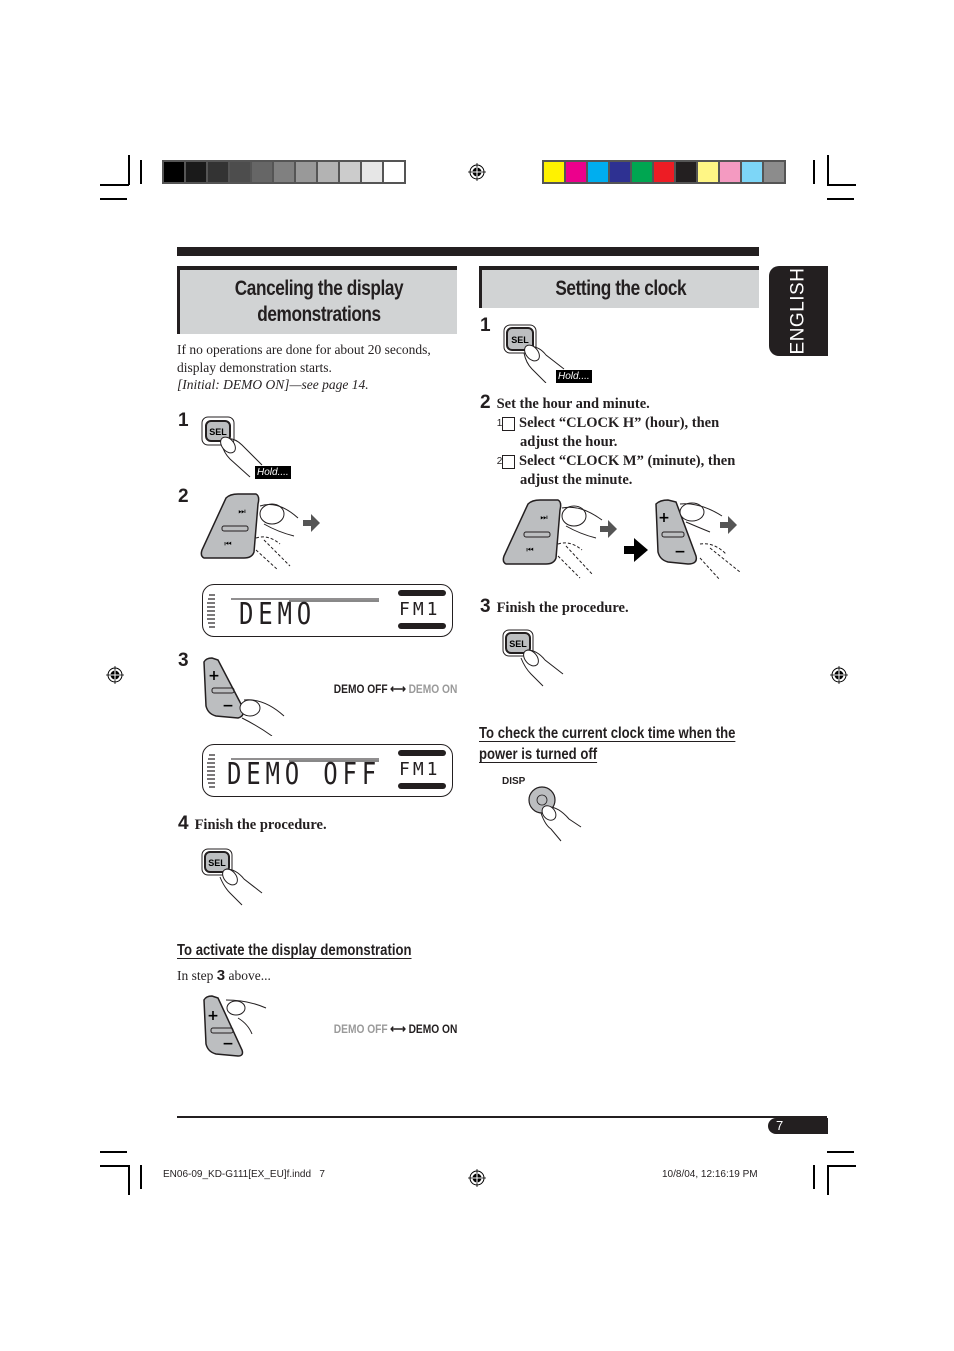  What do you see at coordinates (506, 462) in the screenshot?
I see `substep-number: 2` at bounding box center [506, 462].